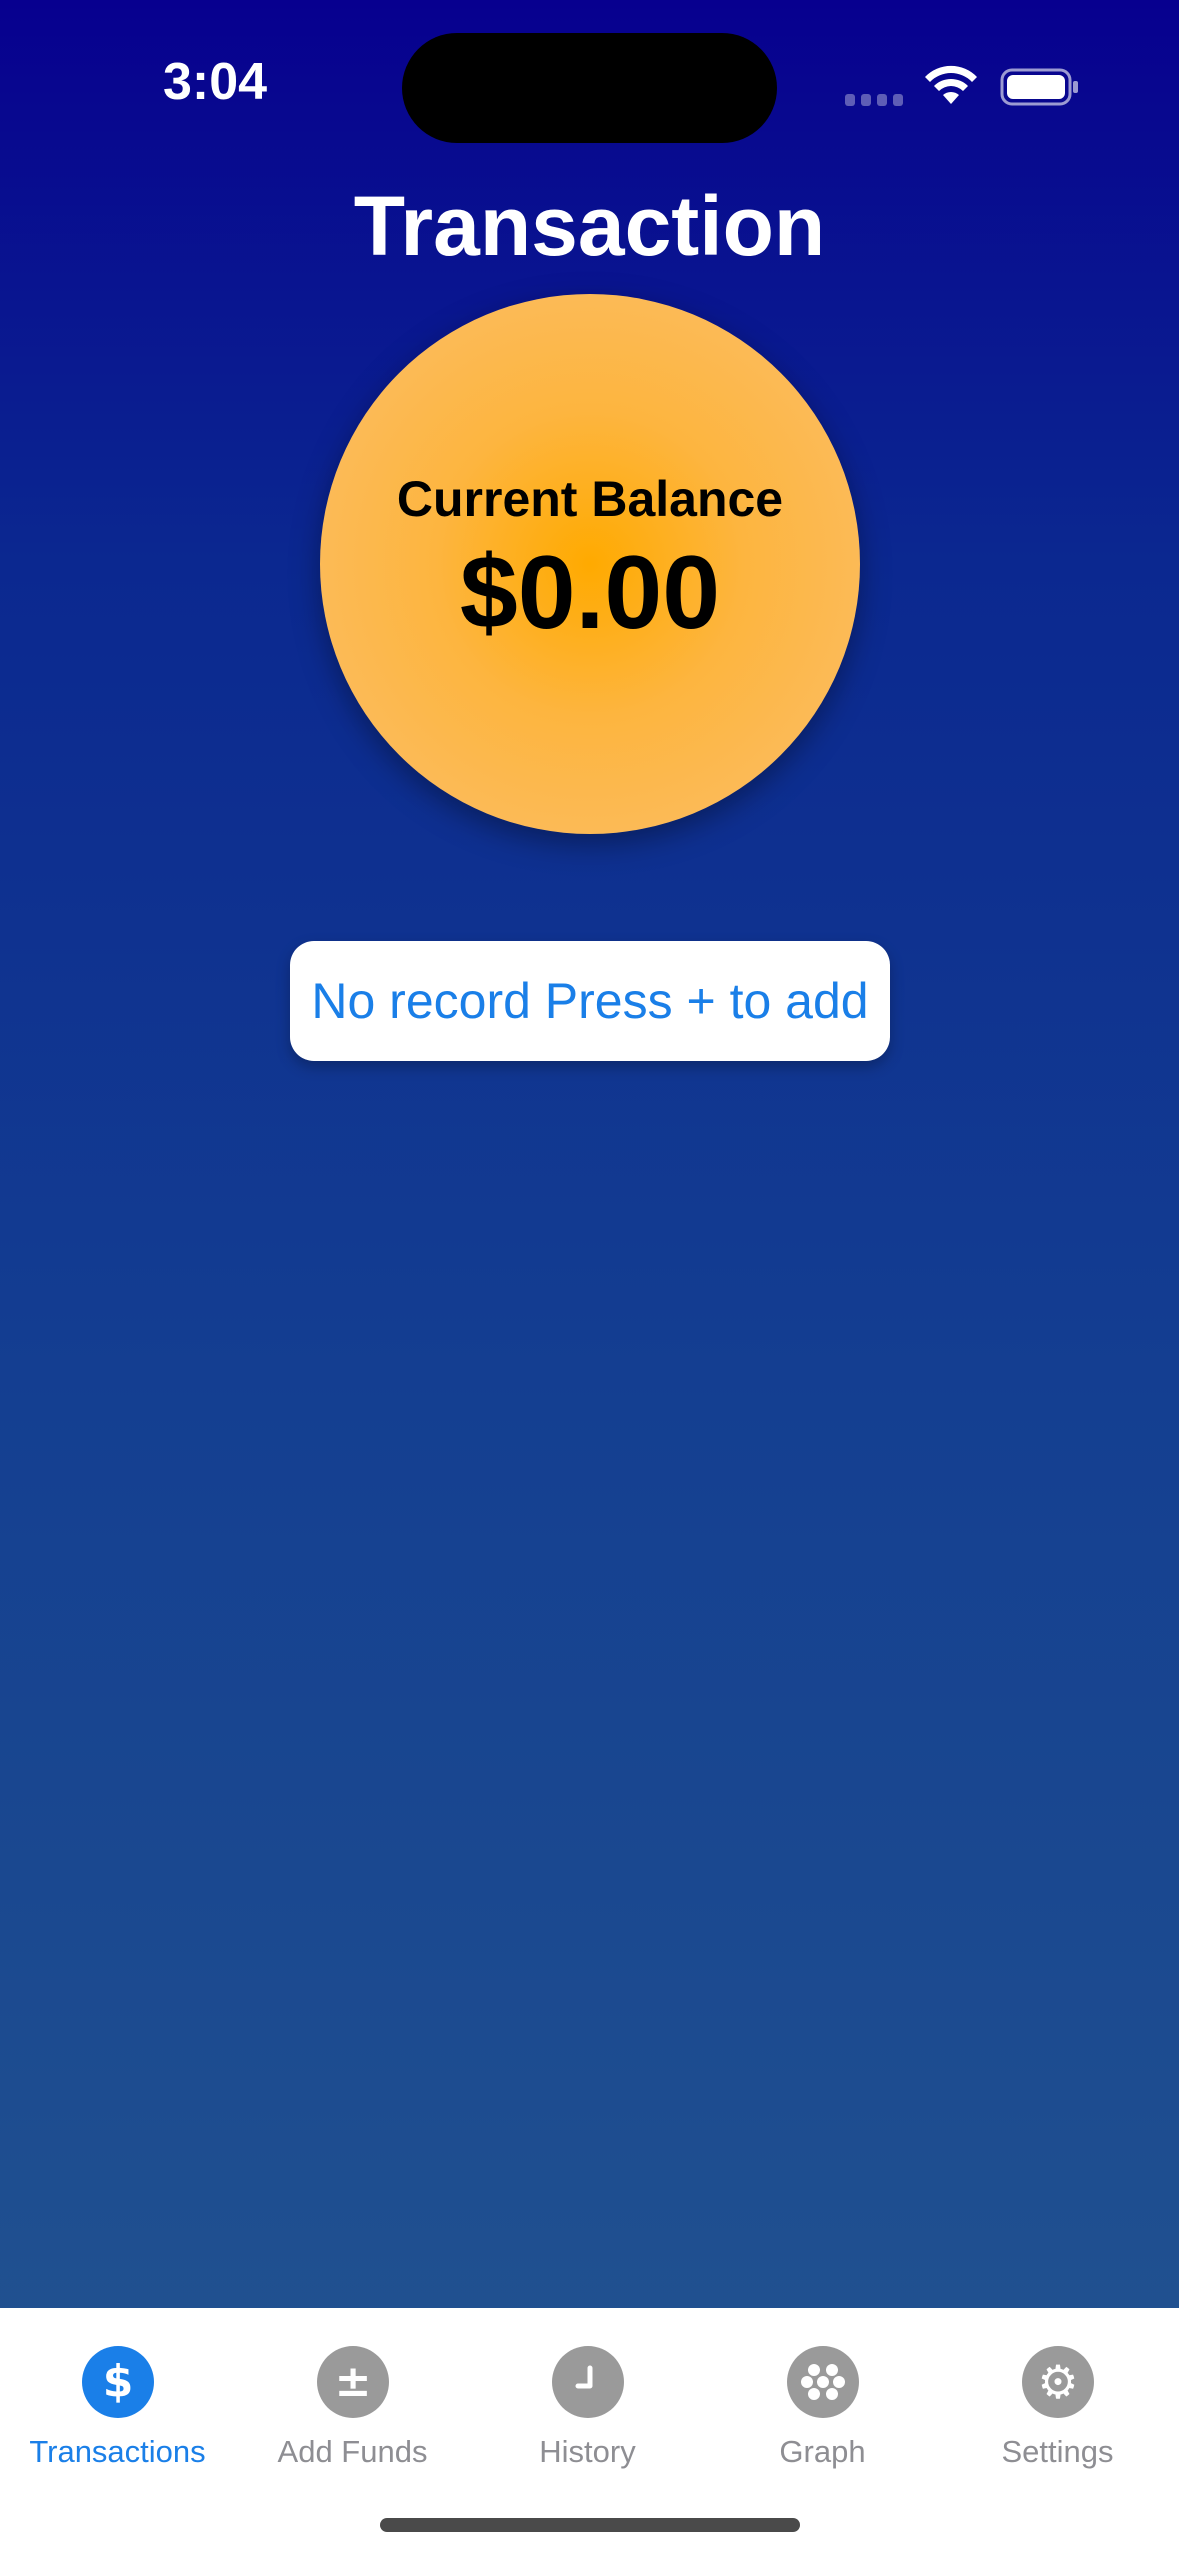 This screenshot has height=2556, width=1179. Describe the element at coordinates (589, 88) in the screenshot. I see `dynamic-island` at that location.